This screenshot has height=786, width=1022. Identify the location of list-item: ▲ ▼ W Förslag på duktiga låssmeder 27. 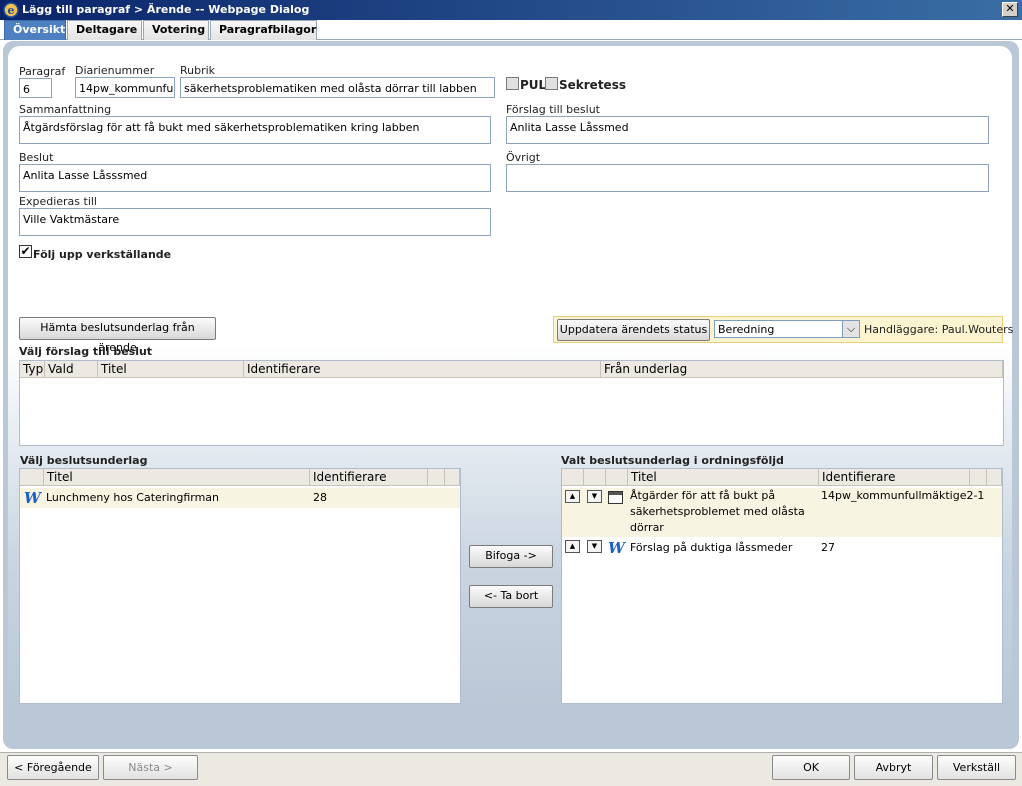
(782, 548).